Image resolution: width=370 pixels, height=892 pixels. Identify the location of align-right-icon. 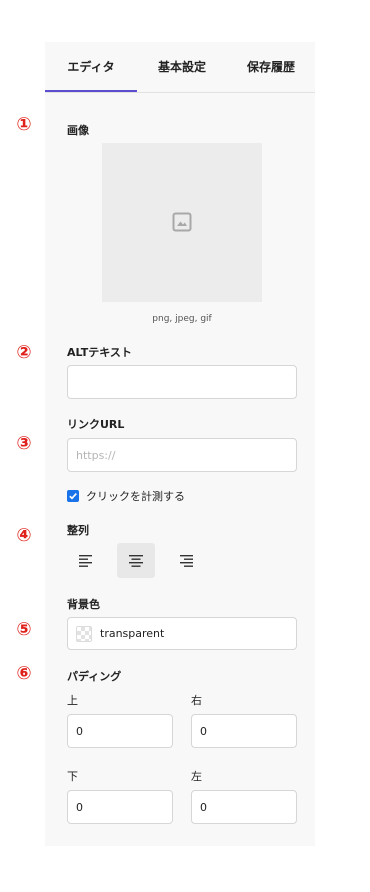
(186, 560).